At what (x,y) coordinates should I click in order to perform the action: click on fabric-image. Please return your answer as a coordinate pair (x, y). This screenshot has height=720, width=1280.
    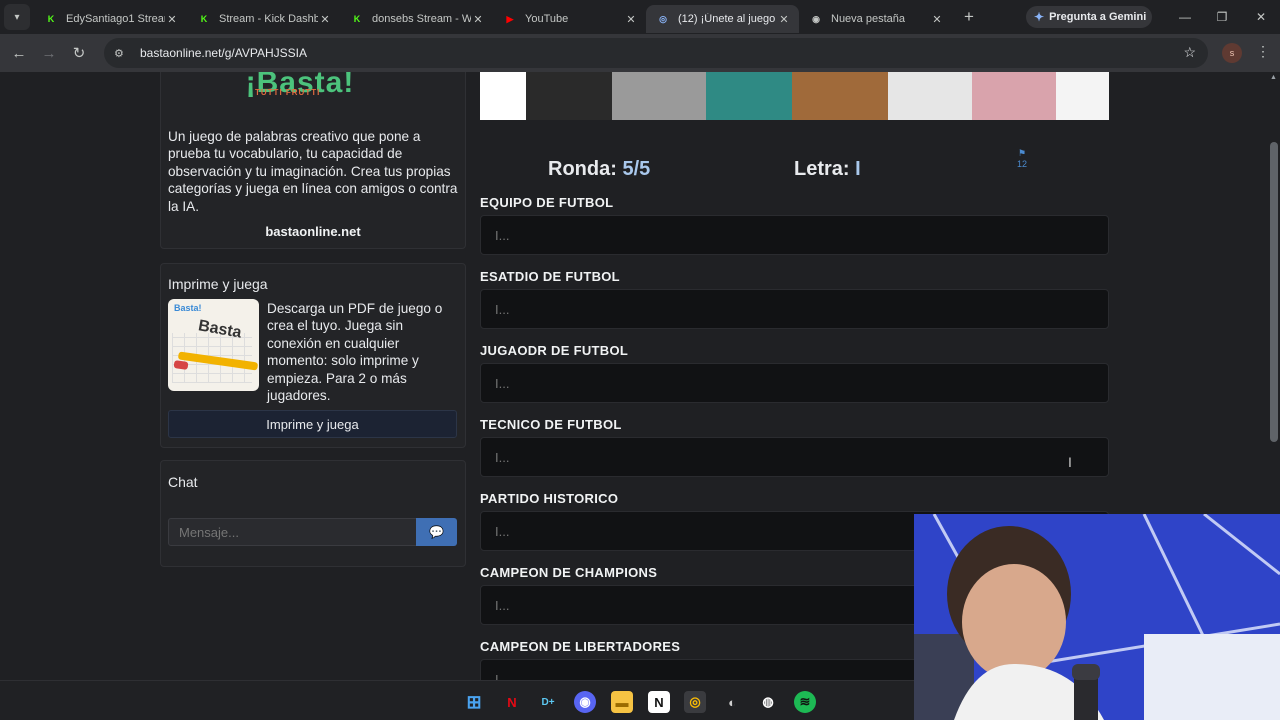
    Looking at the image, I should click on (749, 96).